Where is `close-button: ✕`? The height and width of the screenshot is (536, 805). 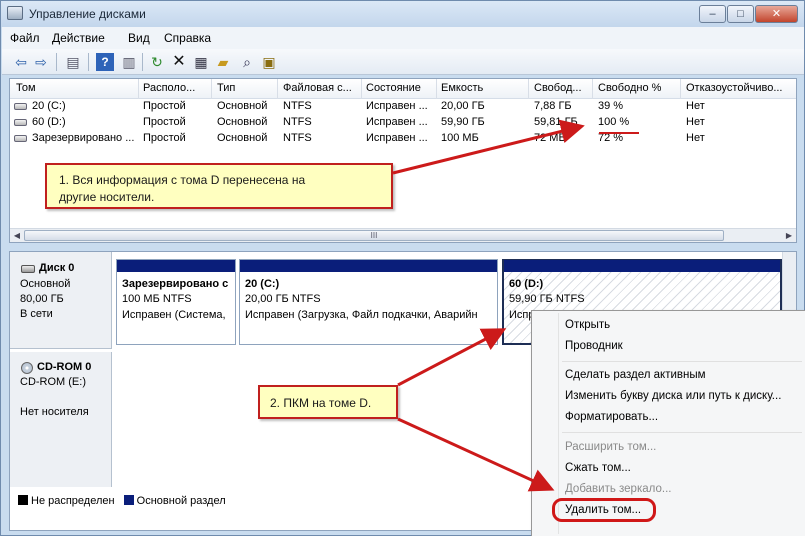
close-button: ✕ is located at coordinates (776, 14).